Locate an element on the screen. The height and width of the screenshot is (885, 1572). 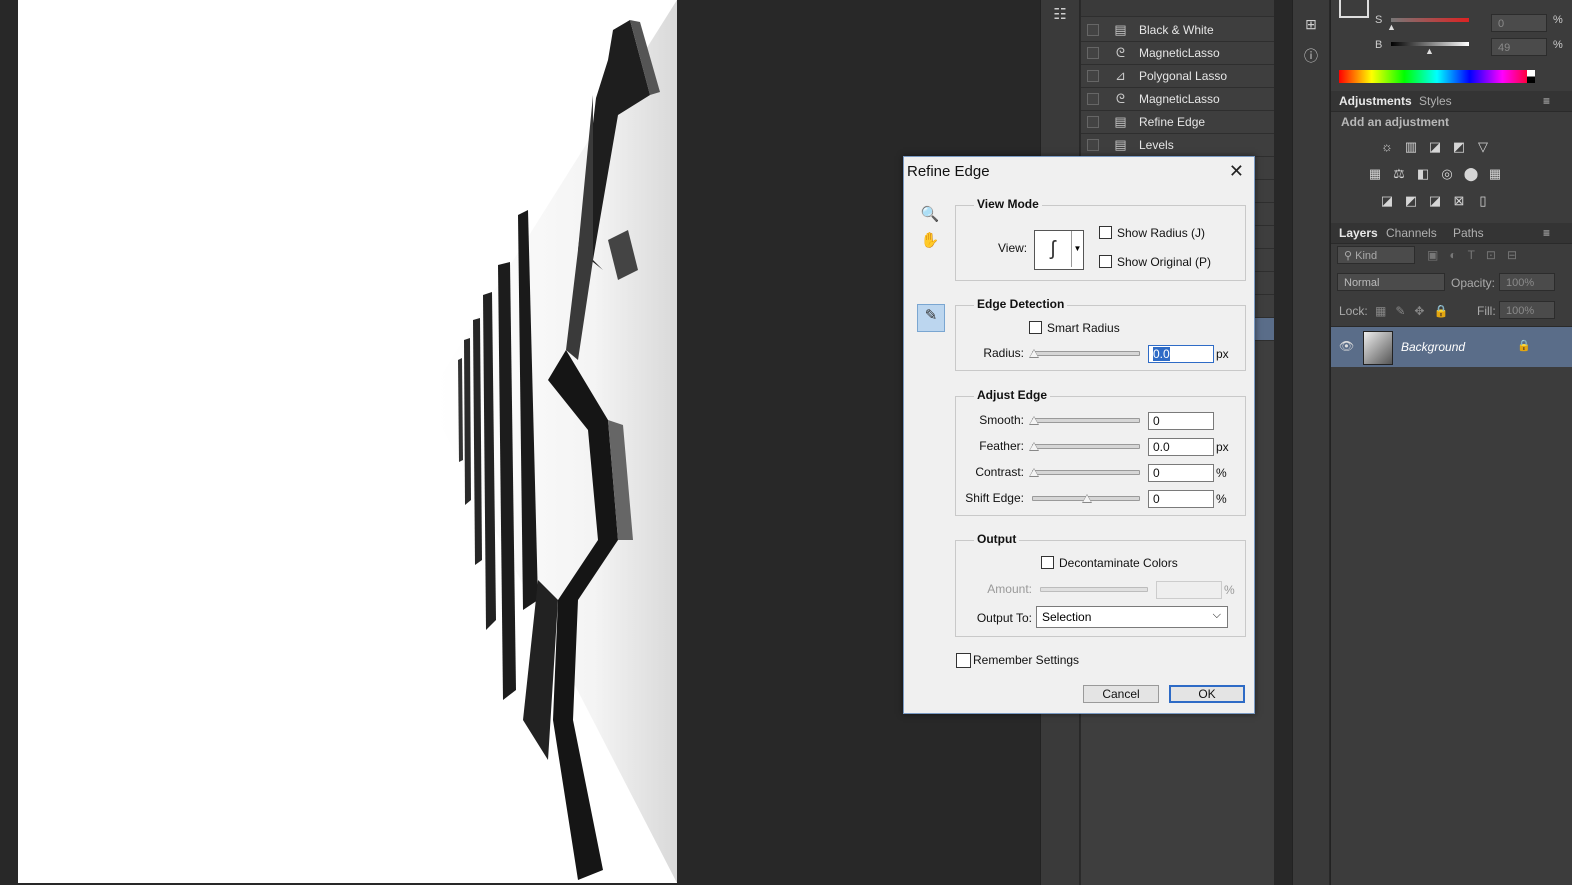
history-item: ⊿ Polygonal Lasso is located at coordinates (1177, 76).